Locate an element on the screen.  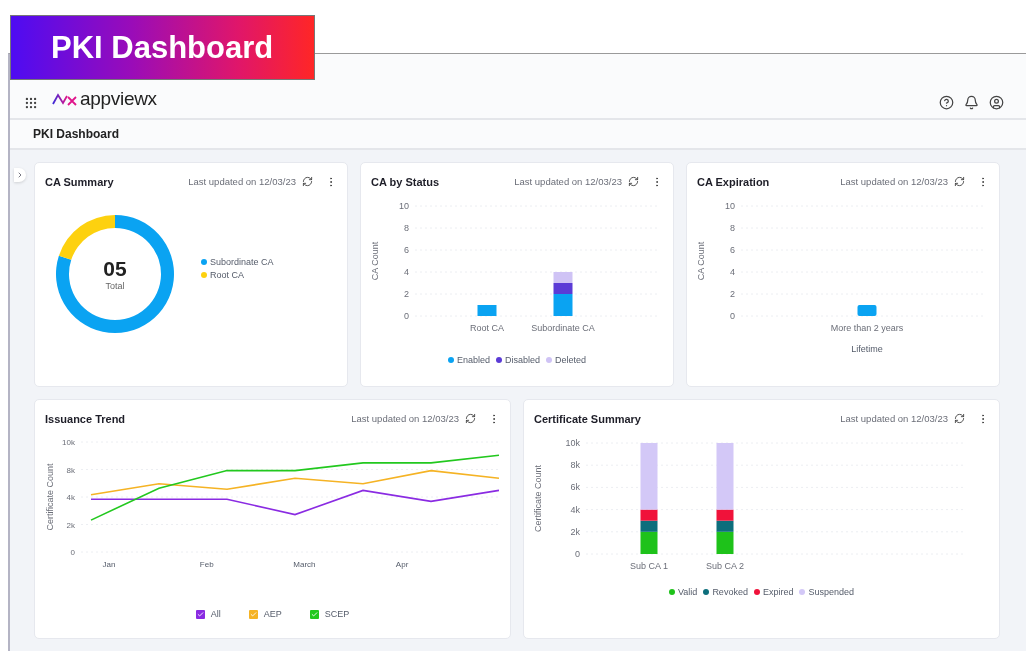
axis-tick-label: Jan is located at coordinates (109, 564).